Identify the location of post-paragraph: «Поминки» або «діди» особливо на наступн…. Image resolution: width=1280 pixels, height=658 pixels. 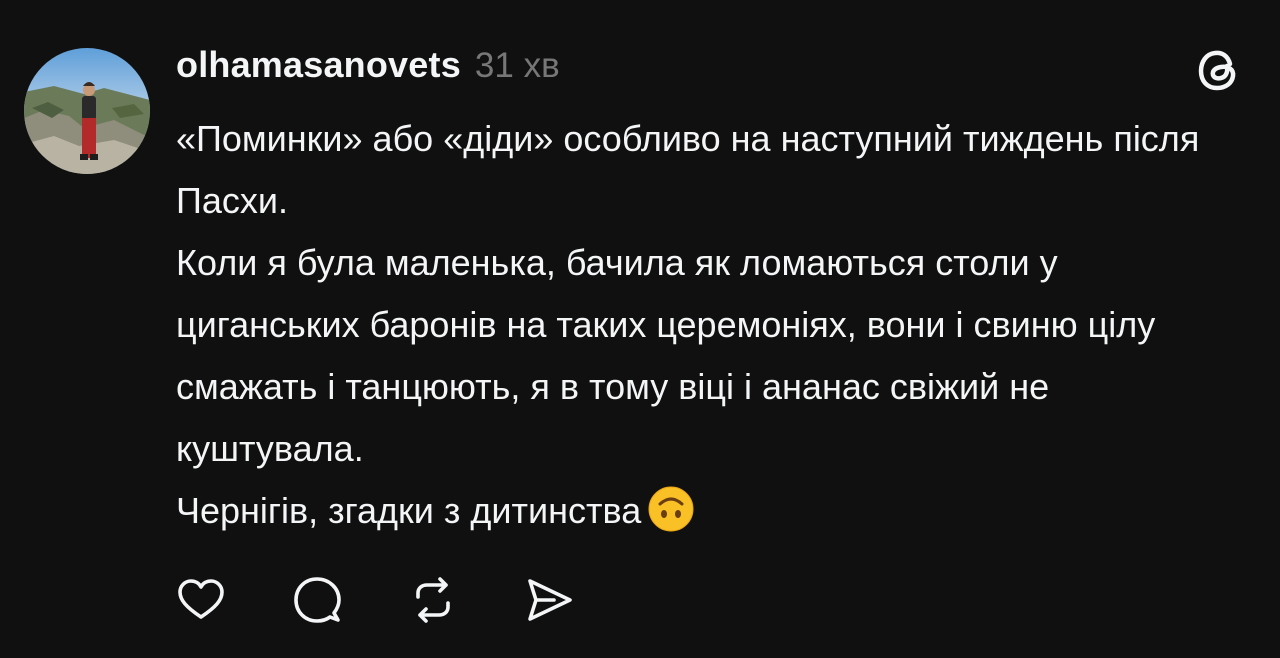
(688, 169).